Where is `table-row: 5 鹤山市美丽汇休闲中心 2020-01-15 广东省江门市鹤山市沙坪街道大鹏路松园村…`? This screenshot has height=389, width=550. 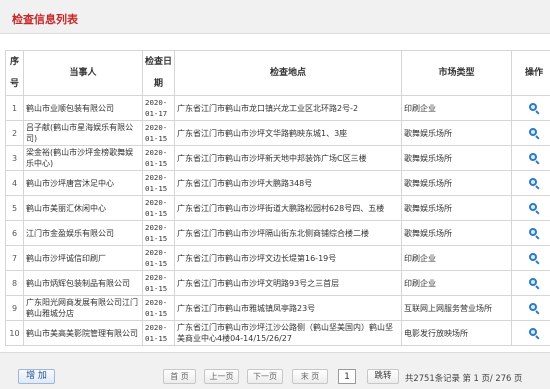
table-row: 5 鹤山市美丽汇休闲中心 2020-01-15 广东省江门市鹤山市沙坪街道大鹏路松园村… is located at coordinates (277, 208).